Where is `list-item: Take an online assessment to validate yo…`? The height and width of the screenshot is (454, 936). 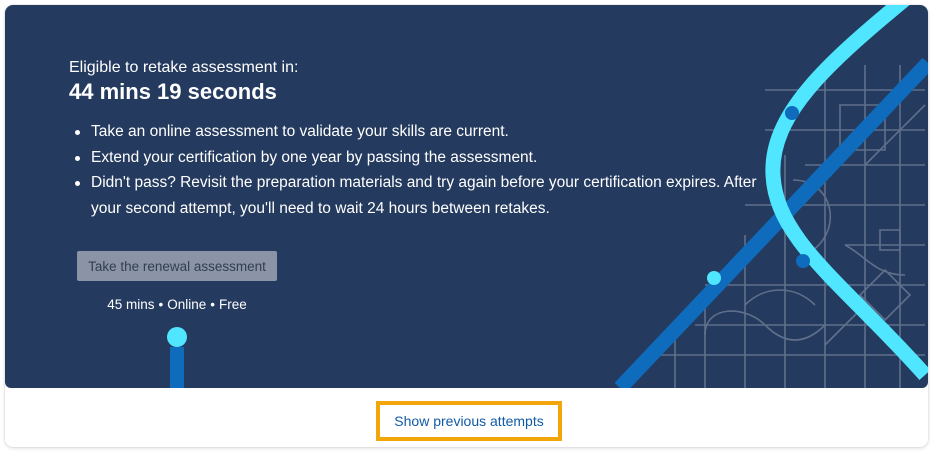
list-item: Take an online assessment to validate yo… is located at coordinates (414, 132).